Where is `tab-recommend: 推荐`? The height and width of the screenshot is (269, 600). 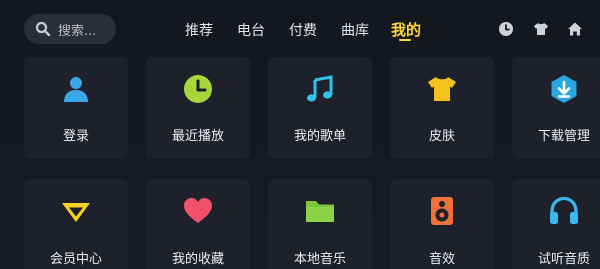 tab-recommend: 推荐 is located at coordinates (199, 30).